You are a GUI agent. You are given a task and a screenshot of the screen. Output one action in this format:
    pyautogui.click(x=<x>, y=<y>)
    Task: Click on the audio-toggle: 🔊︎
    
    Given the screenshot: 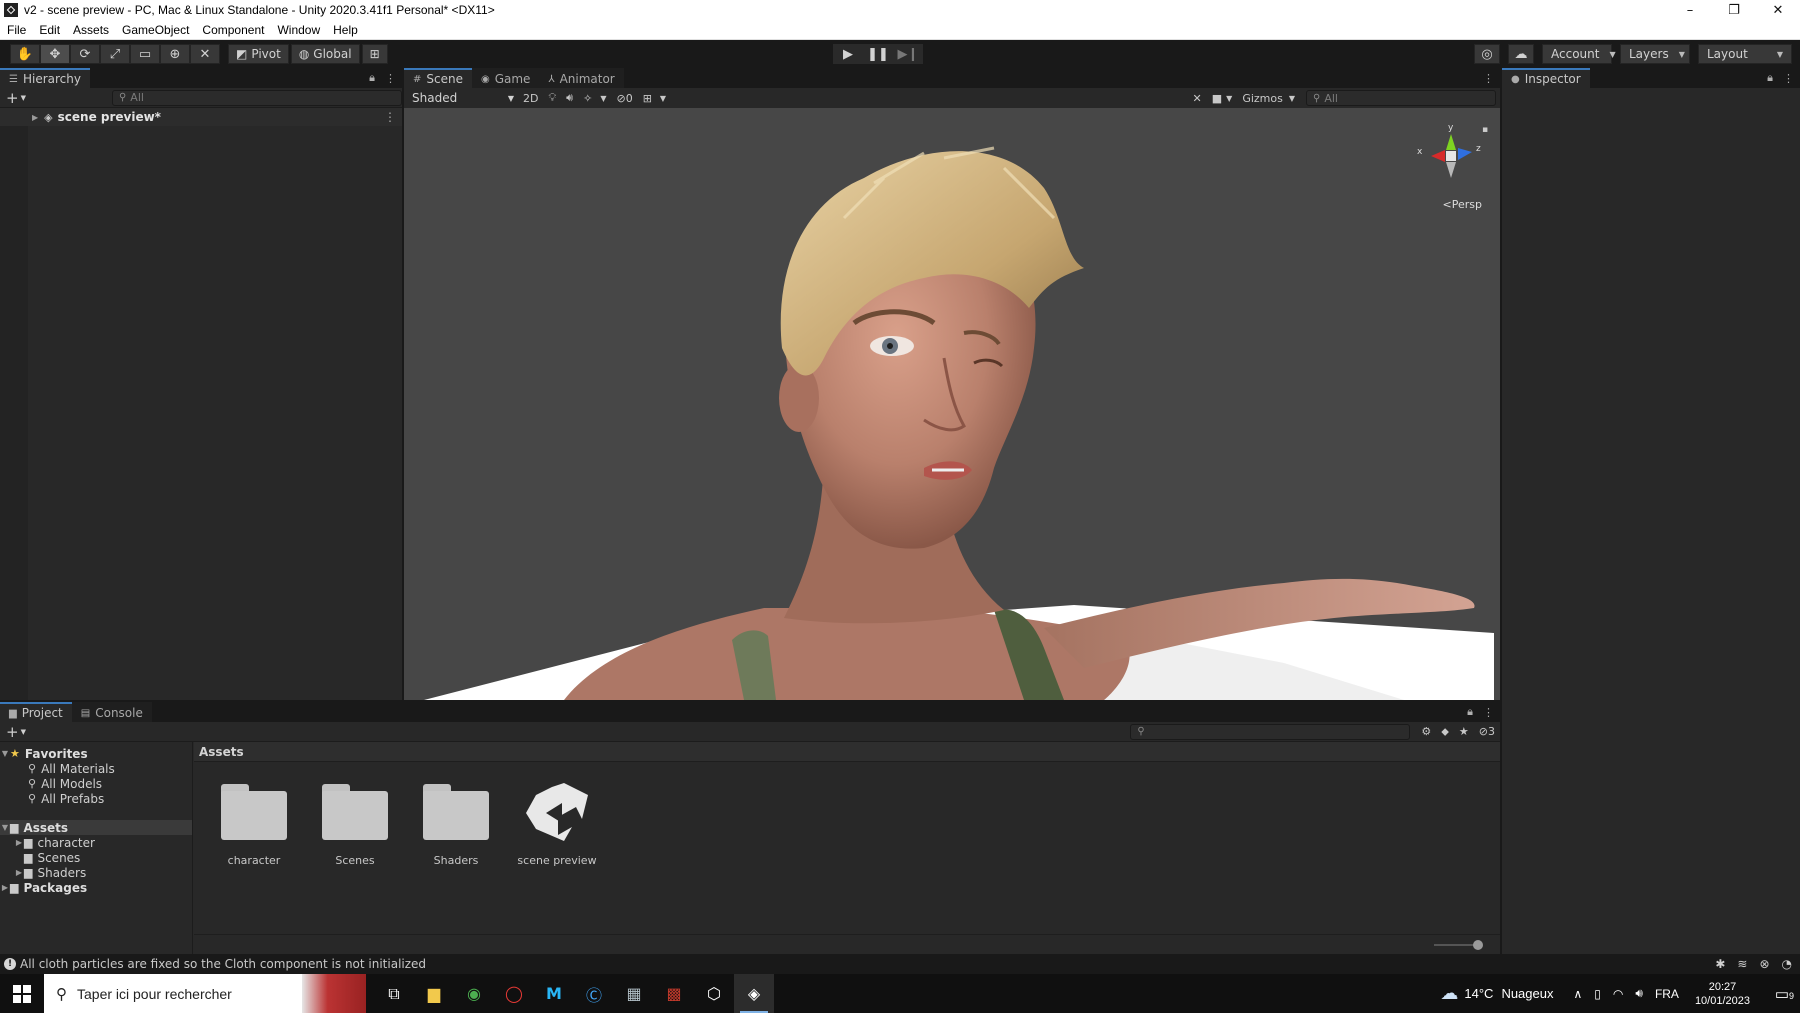 What is the action you would take?
    pyautogui.click(x=569, y=98)
    